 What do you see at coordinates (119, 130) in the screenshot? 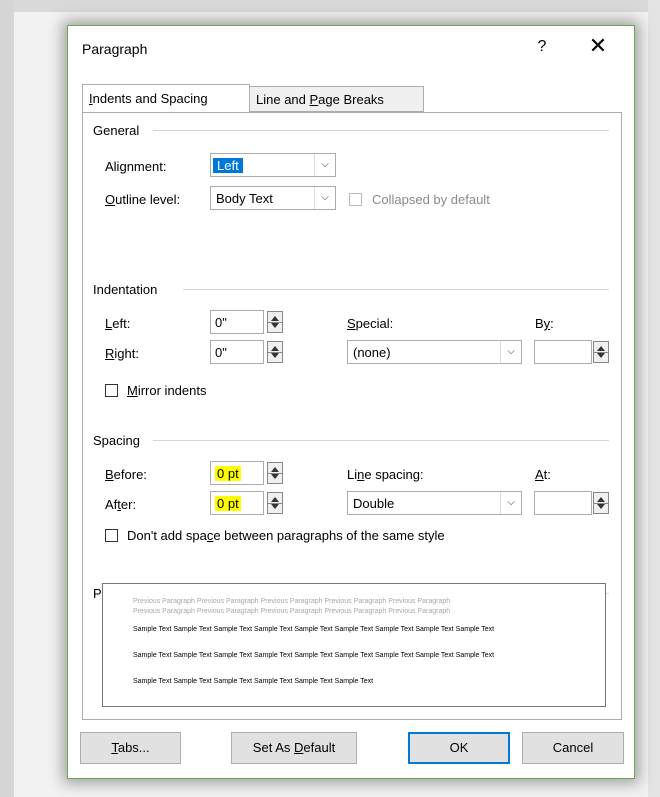
I see `general-heading: General` at bounding box center [119, 130].